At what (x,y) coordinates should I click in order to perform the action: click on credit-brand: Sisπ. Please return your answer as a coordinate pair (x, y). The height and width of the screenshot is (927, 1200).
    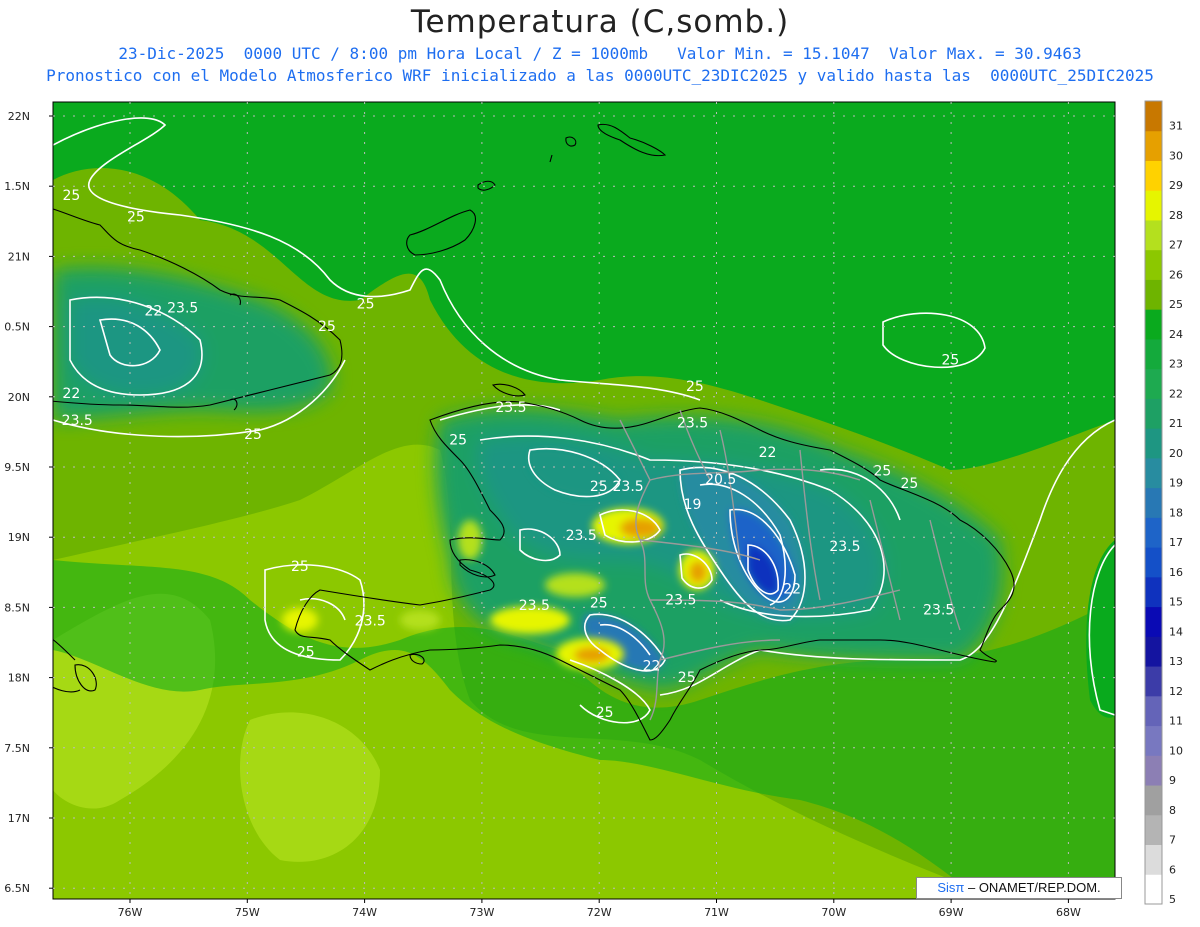
    Looking at the image, I should click on (951, 887).